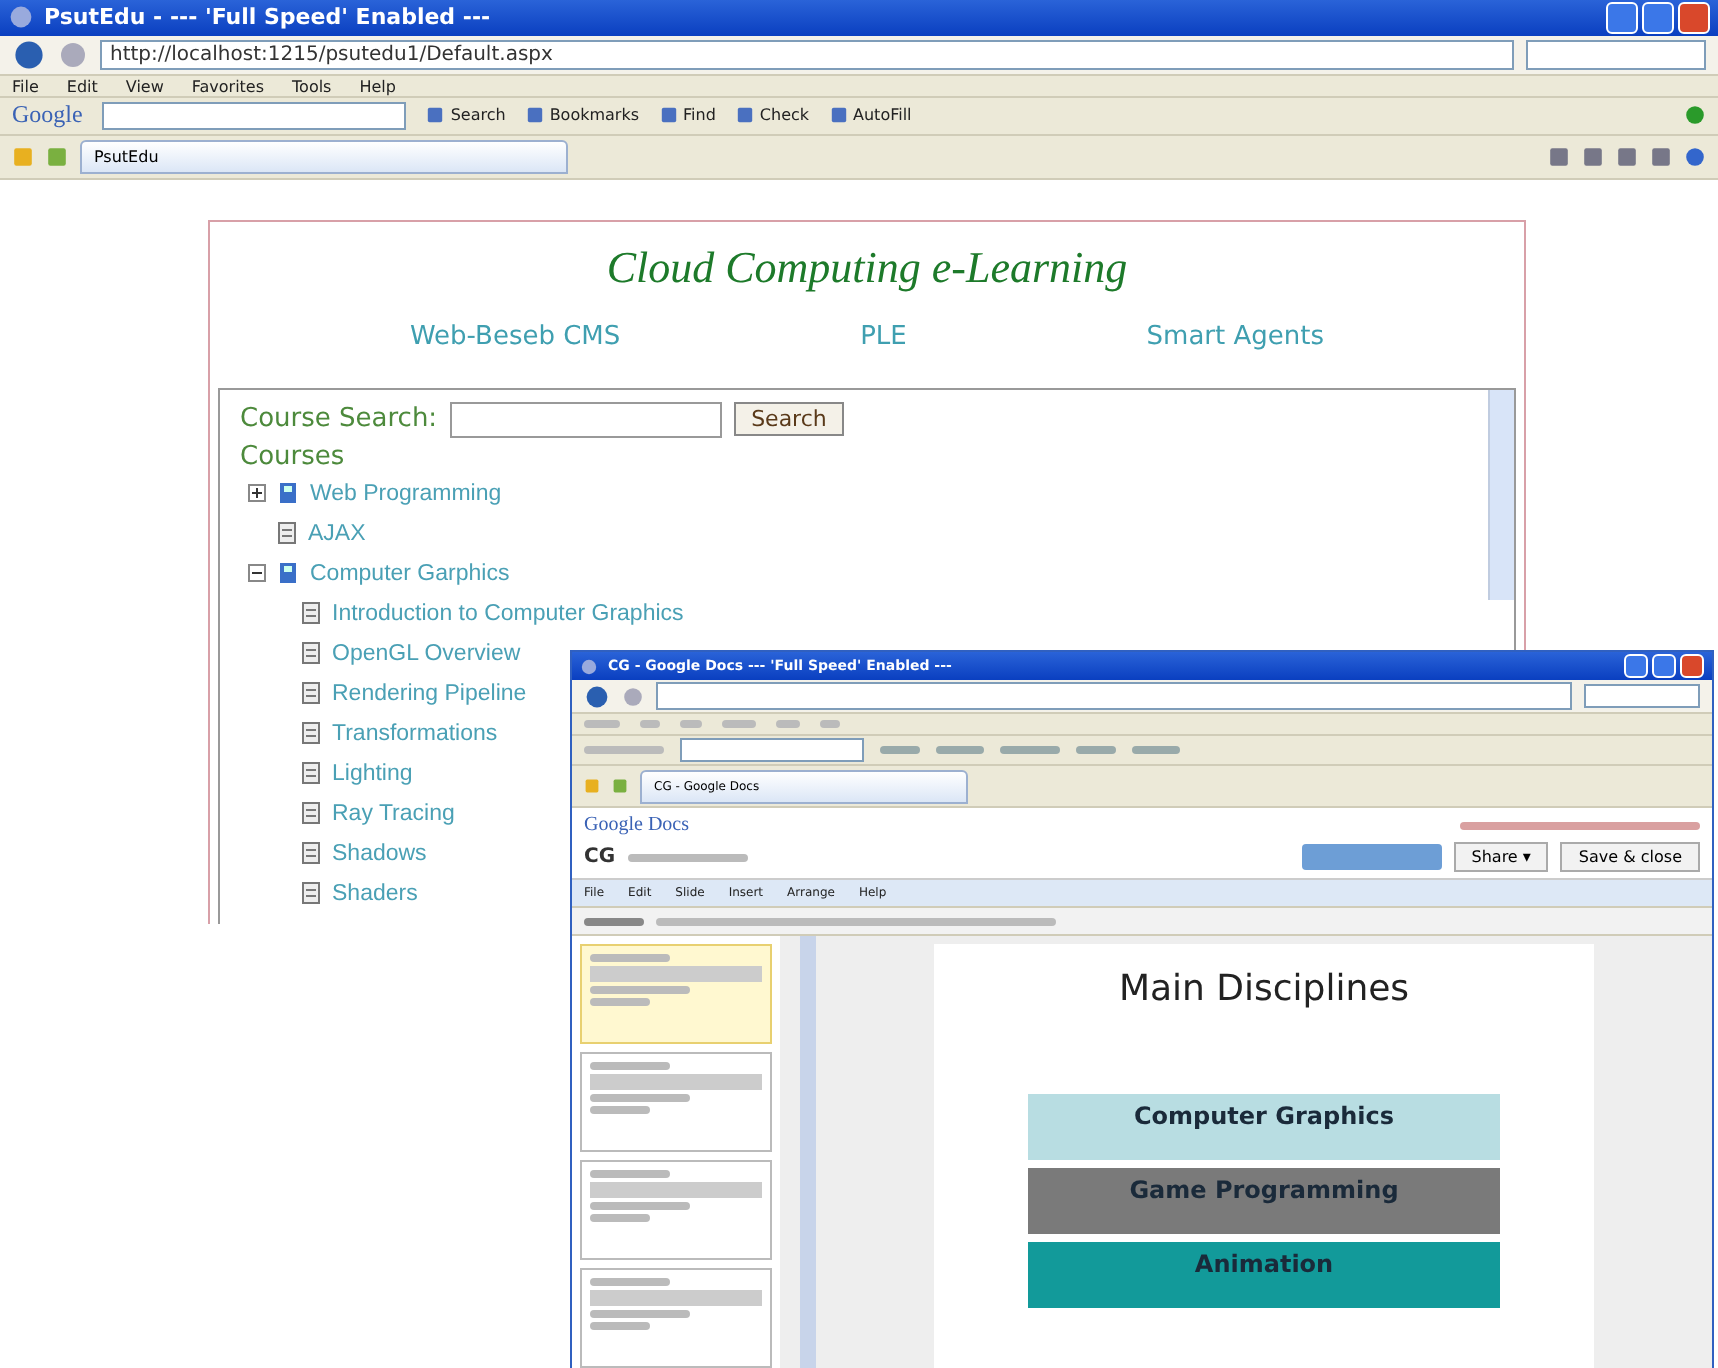 The height and width of the screenshot is (1368, 1718). Describe the element at coordinates (293, 456) in the screenshot. I see `courses-heading: Courses` at that location.